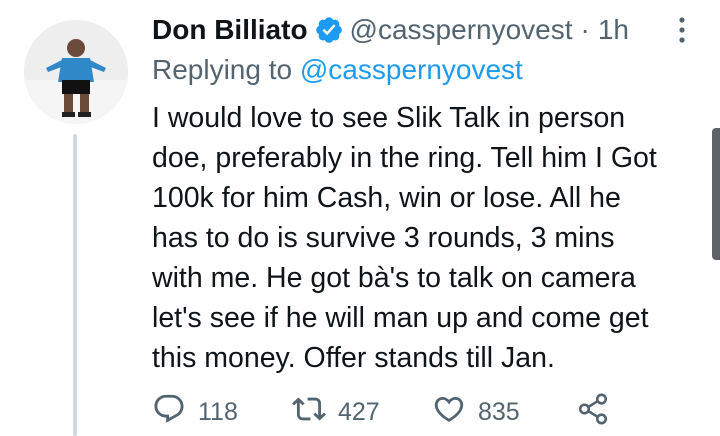 This screenshot has width=720, height=436. I want to click on tweet-text-line: with me. He got bà's to talk on camera, so click(394, 278).